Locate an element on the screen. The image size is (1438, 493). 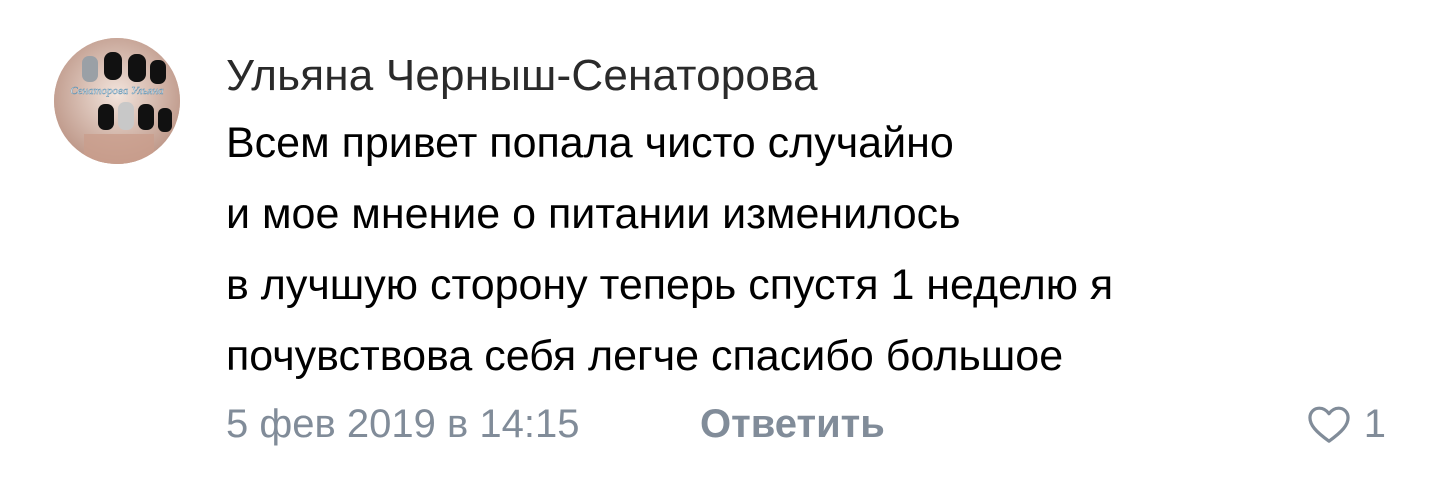
avatar-image: Сенаторова Ульяна is located at coordinates (117, 101).